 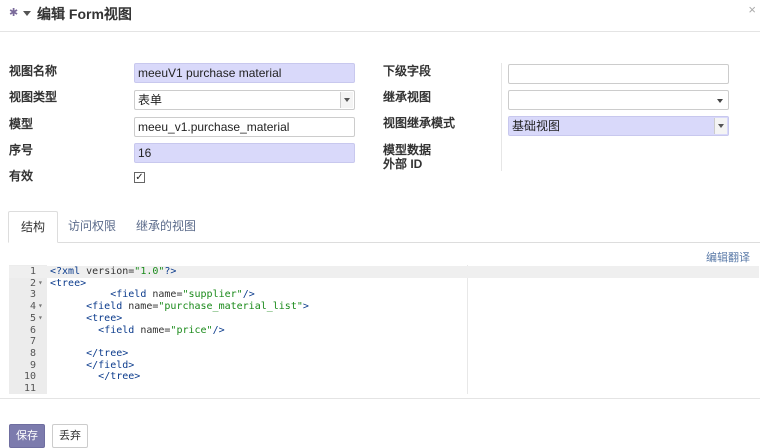 I want to click on dialog-title: 编辑 Form视图, so click(x=84, y=14).